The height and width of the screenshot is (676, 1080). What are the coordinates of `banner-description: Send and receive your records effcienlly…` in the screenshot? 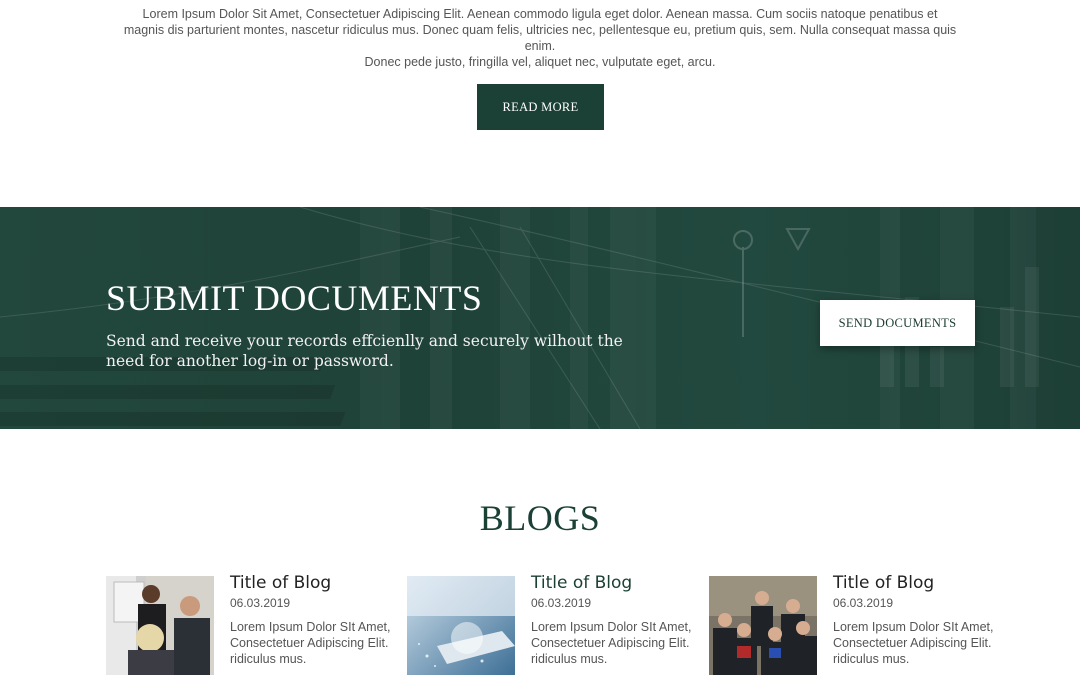 It's located at (364, 351).